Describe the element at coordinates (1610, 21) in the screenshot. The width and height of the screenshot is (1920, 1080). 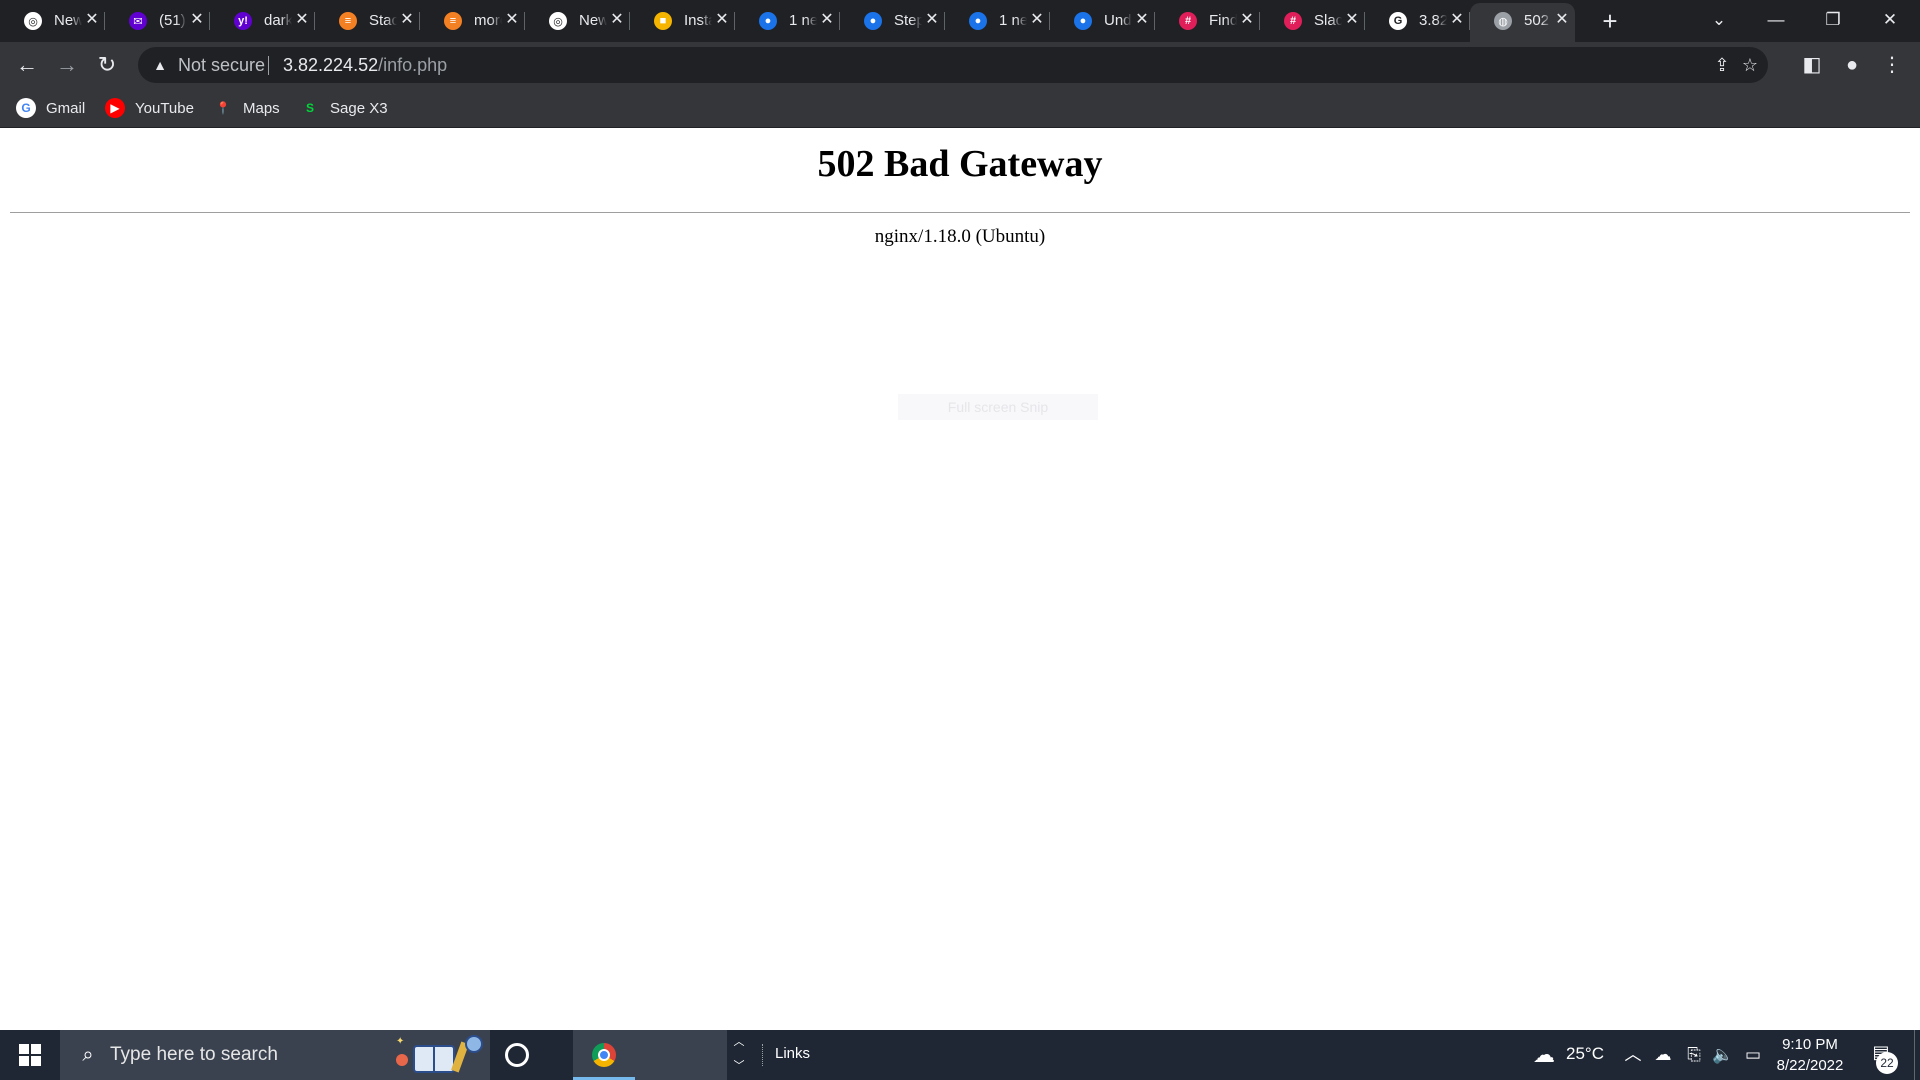
I see `new-tab-button: +` at that location.